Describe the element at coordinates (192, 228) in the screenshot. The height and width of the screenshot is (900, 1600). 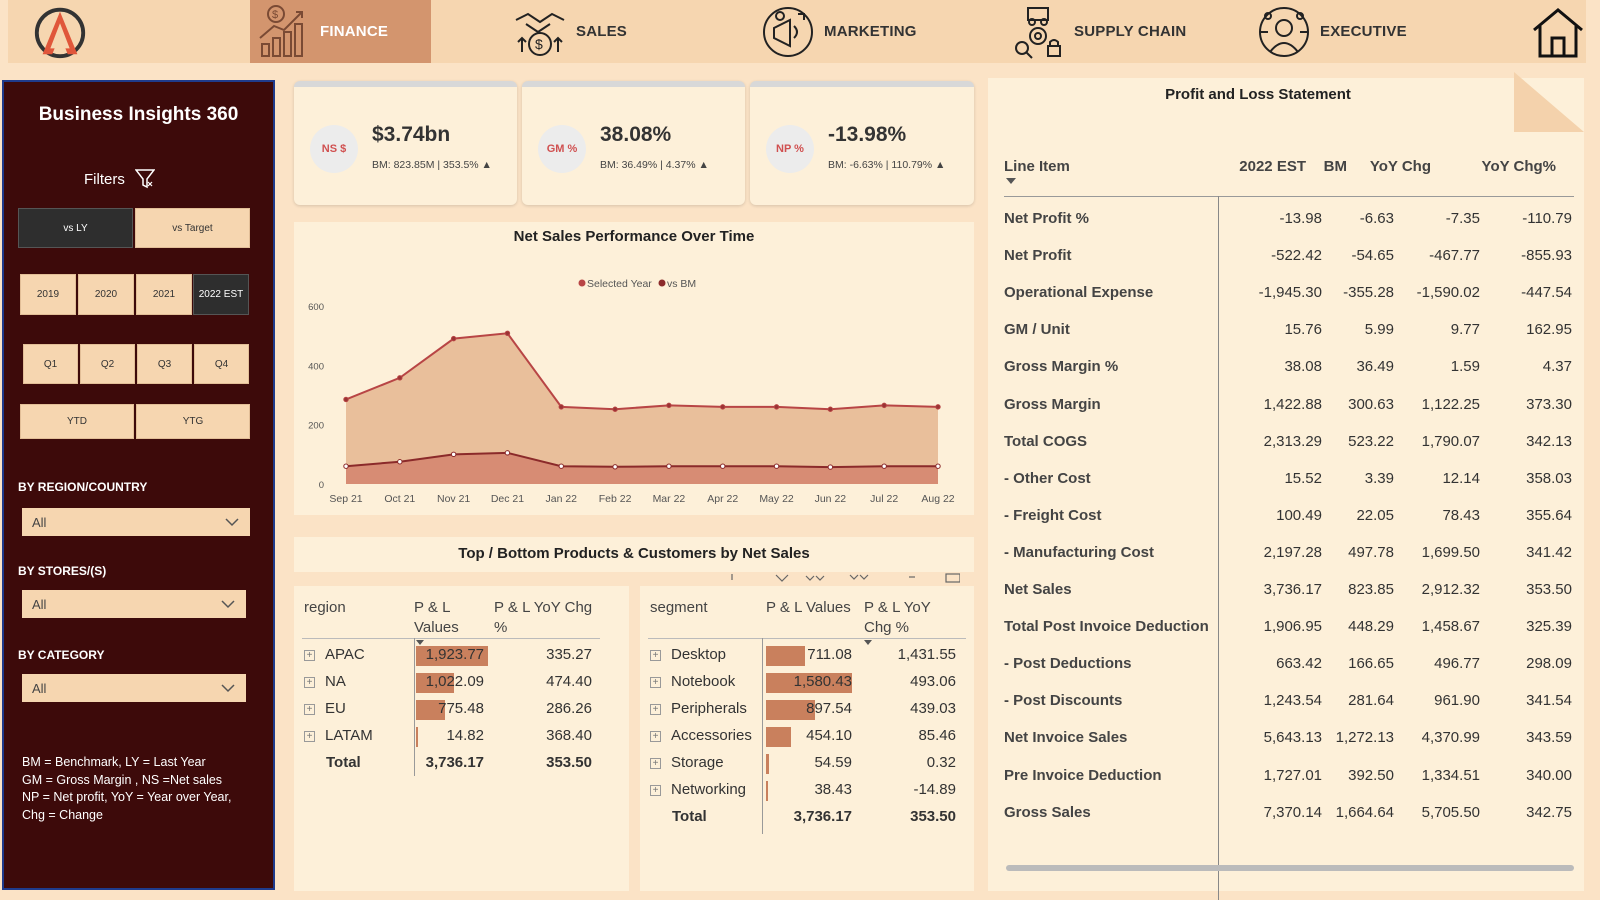
I see `vs-target-button: vs Target` at that location.